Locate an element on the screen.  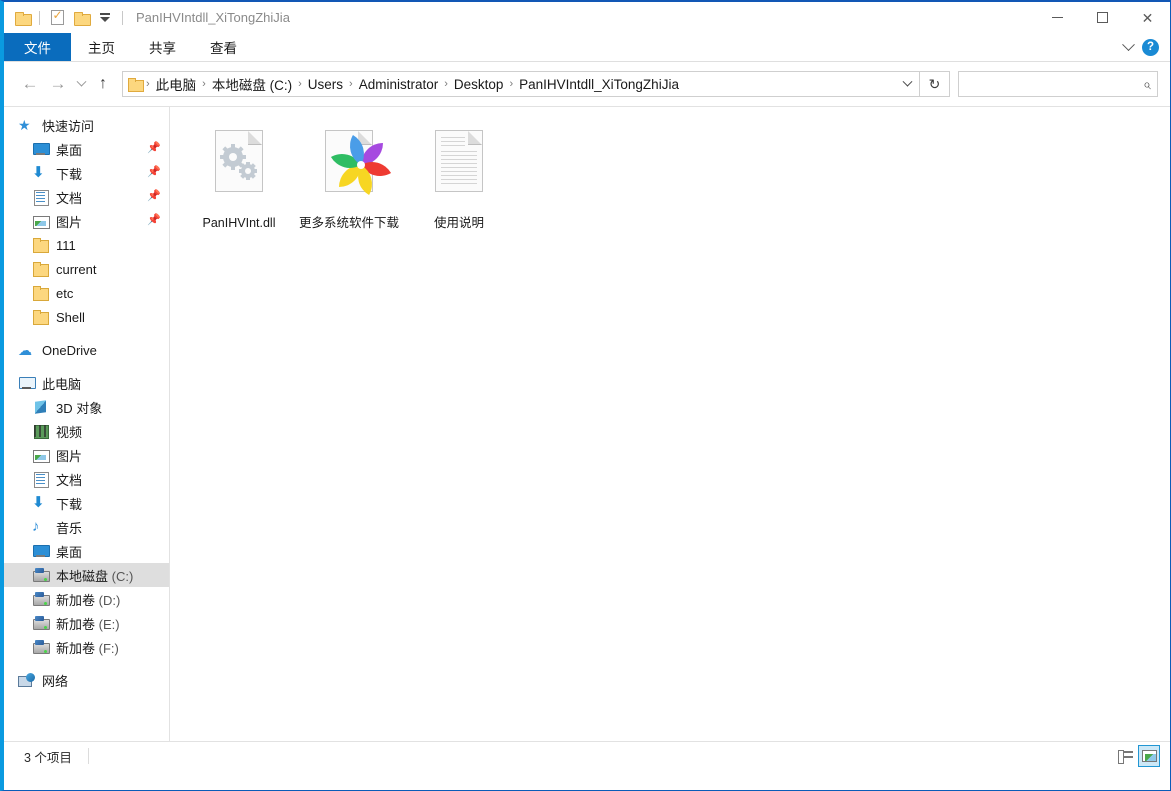
file-item: PanIHVInt.dll is located at coordinates (239, 178).